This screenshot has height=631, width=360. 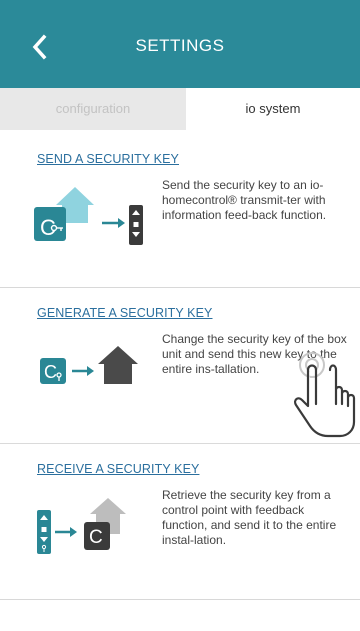 What do you see at coordinates (273, 109) in the screenshot?
I see `tab-io-system: io system` at bounding box center [273, 109].